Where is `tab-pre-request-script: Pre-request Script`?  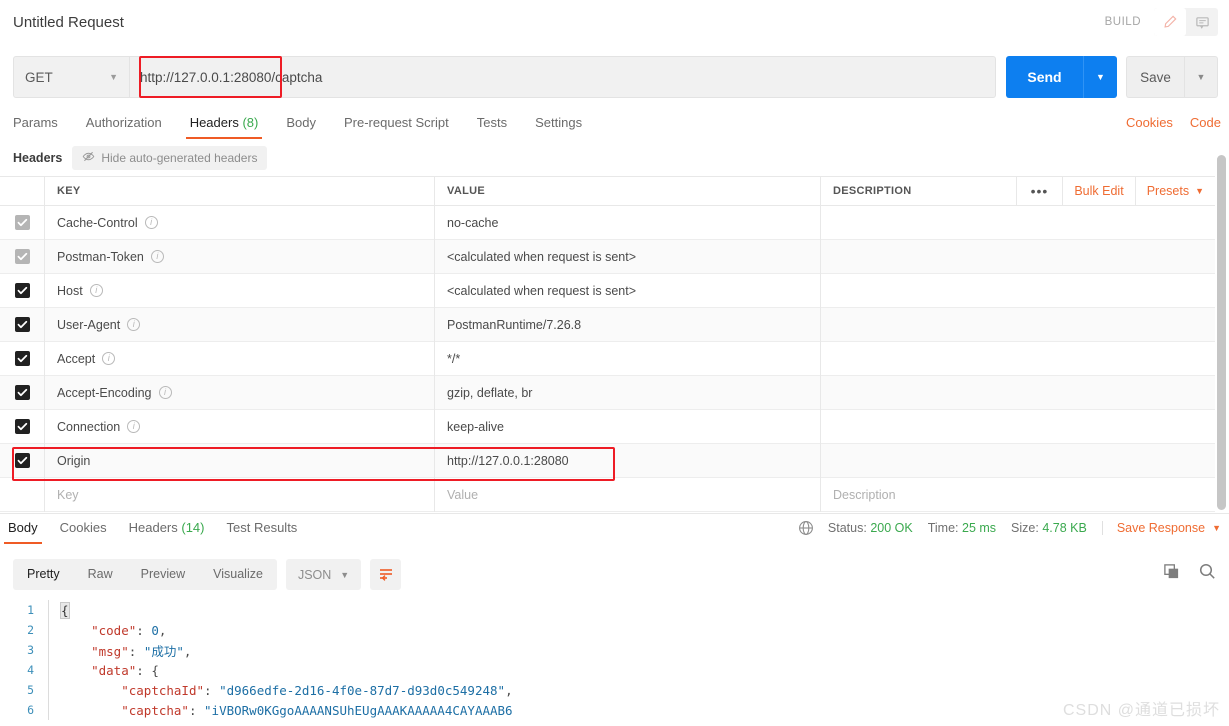
tab-pre-request-script: Pre-request Script is located at coordinates (396, 127).